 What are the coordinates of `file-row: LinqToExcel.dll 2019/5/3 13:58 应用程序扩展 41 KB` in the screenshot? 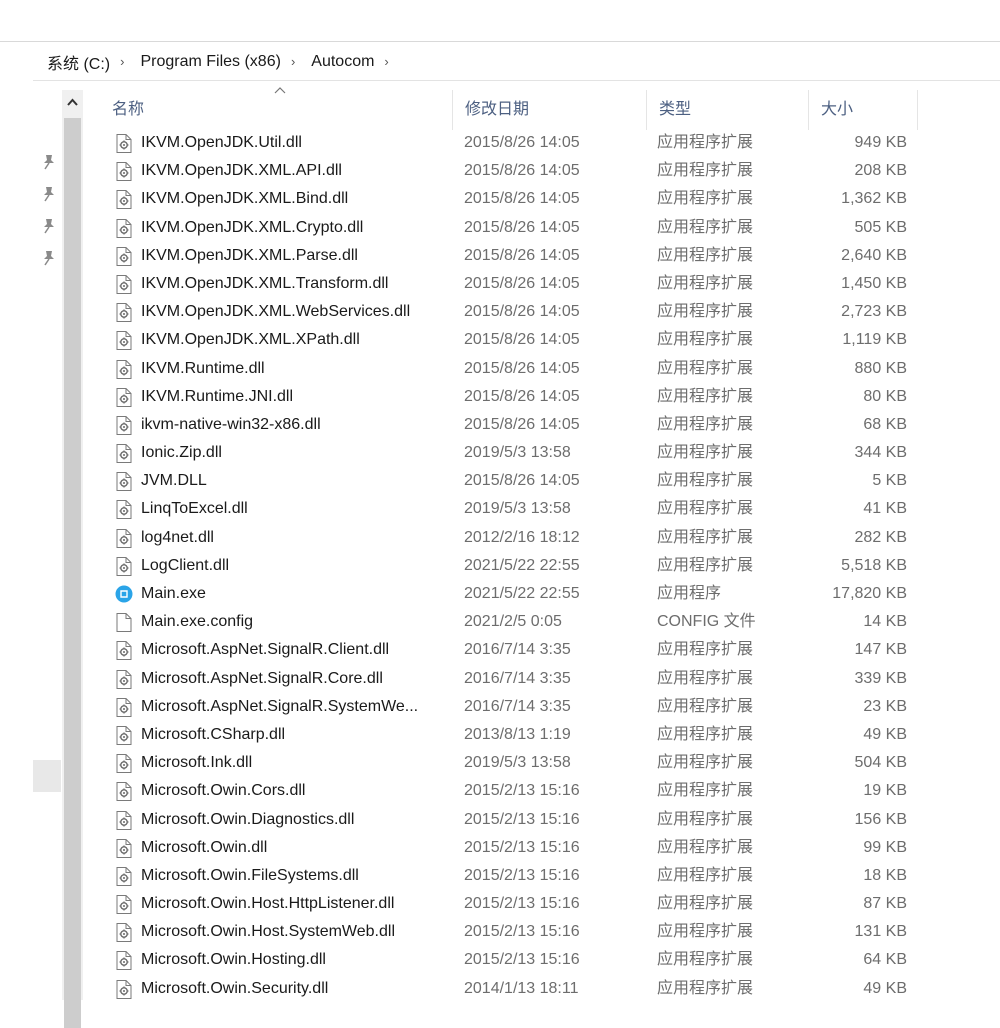 It's located at (510, 509).